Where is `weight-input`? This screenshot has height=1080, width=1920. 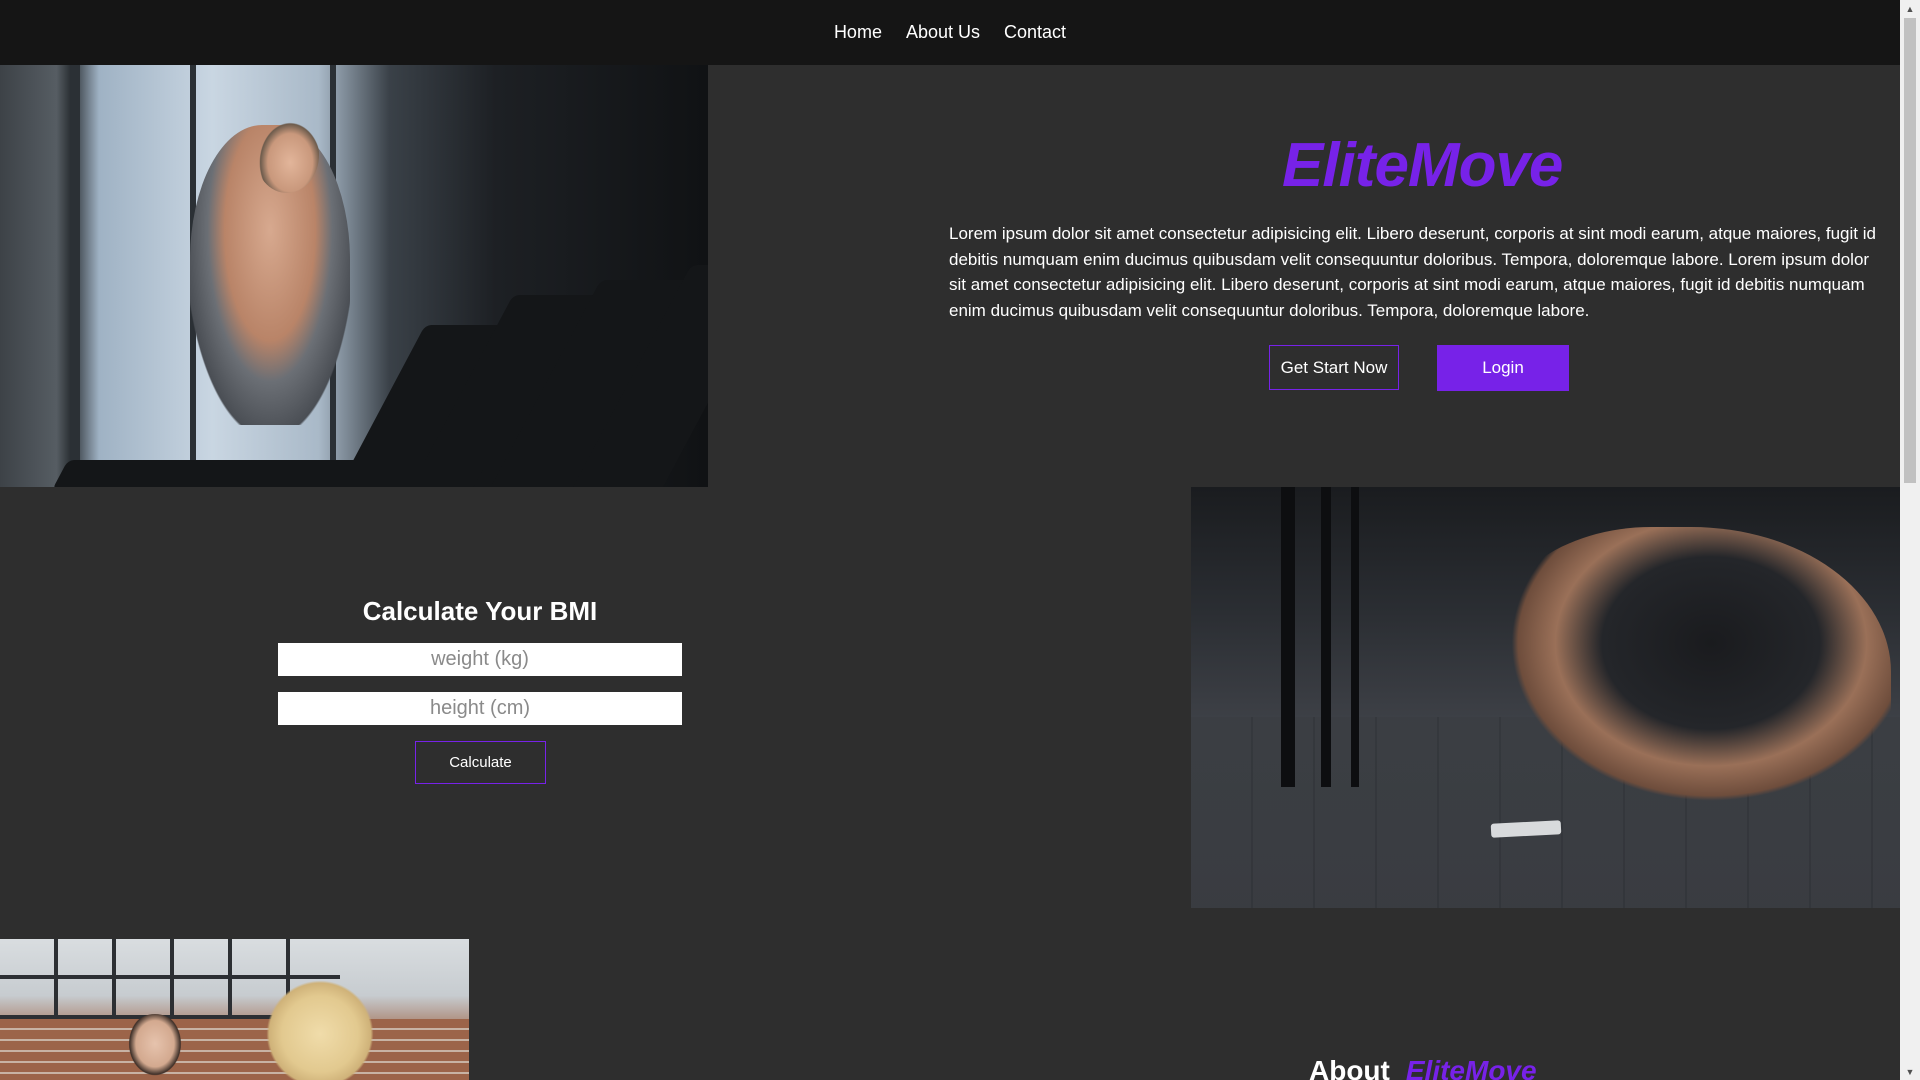
weight-input is located at coordinates (480, 659).